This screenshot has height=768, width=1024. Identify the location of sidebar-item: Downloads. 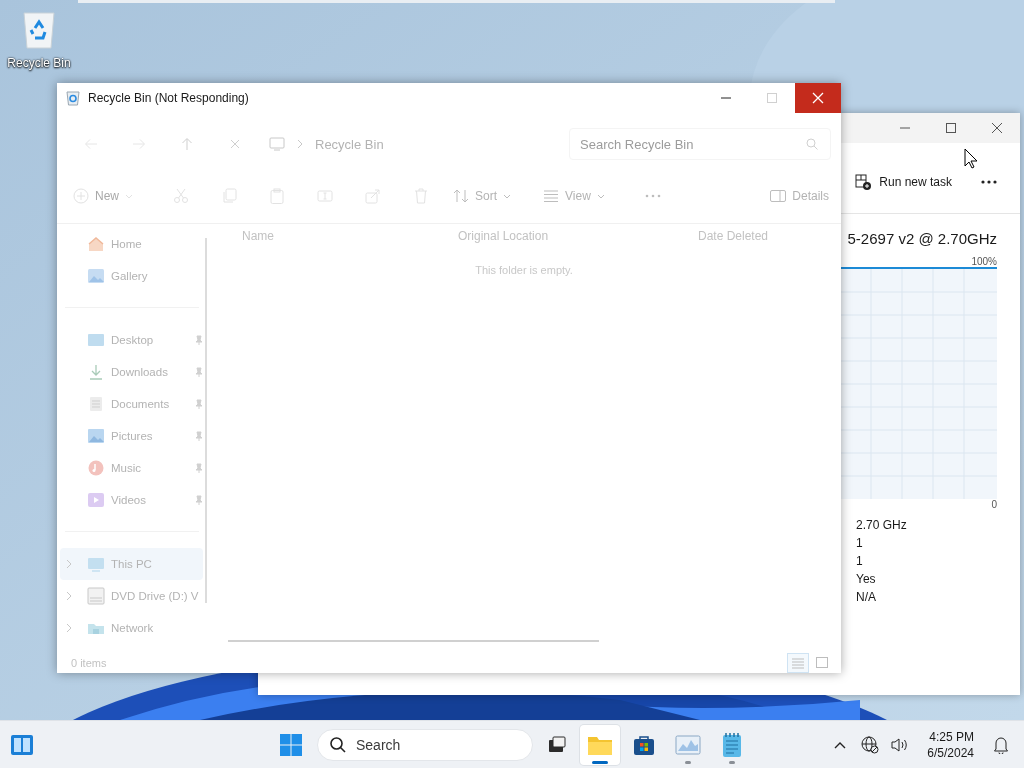
(131, 372).